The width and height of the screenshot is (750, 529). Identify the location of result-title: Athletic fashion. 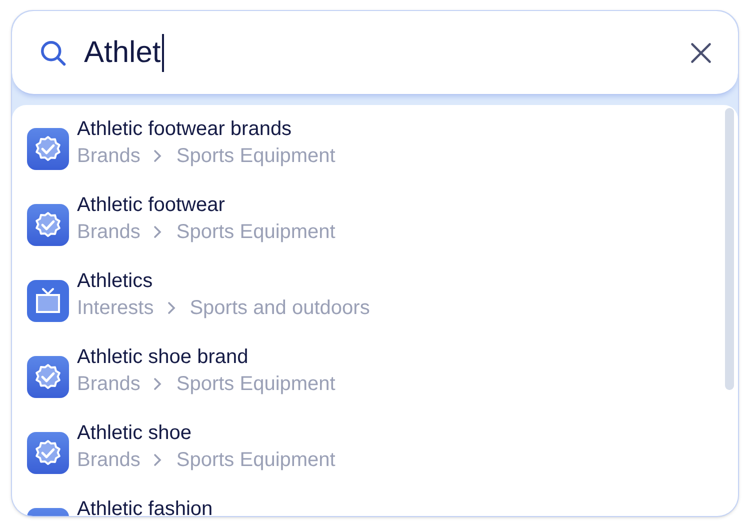
(145, 506).